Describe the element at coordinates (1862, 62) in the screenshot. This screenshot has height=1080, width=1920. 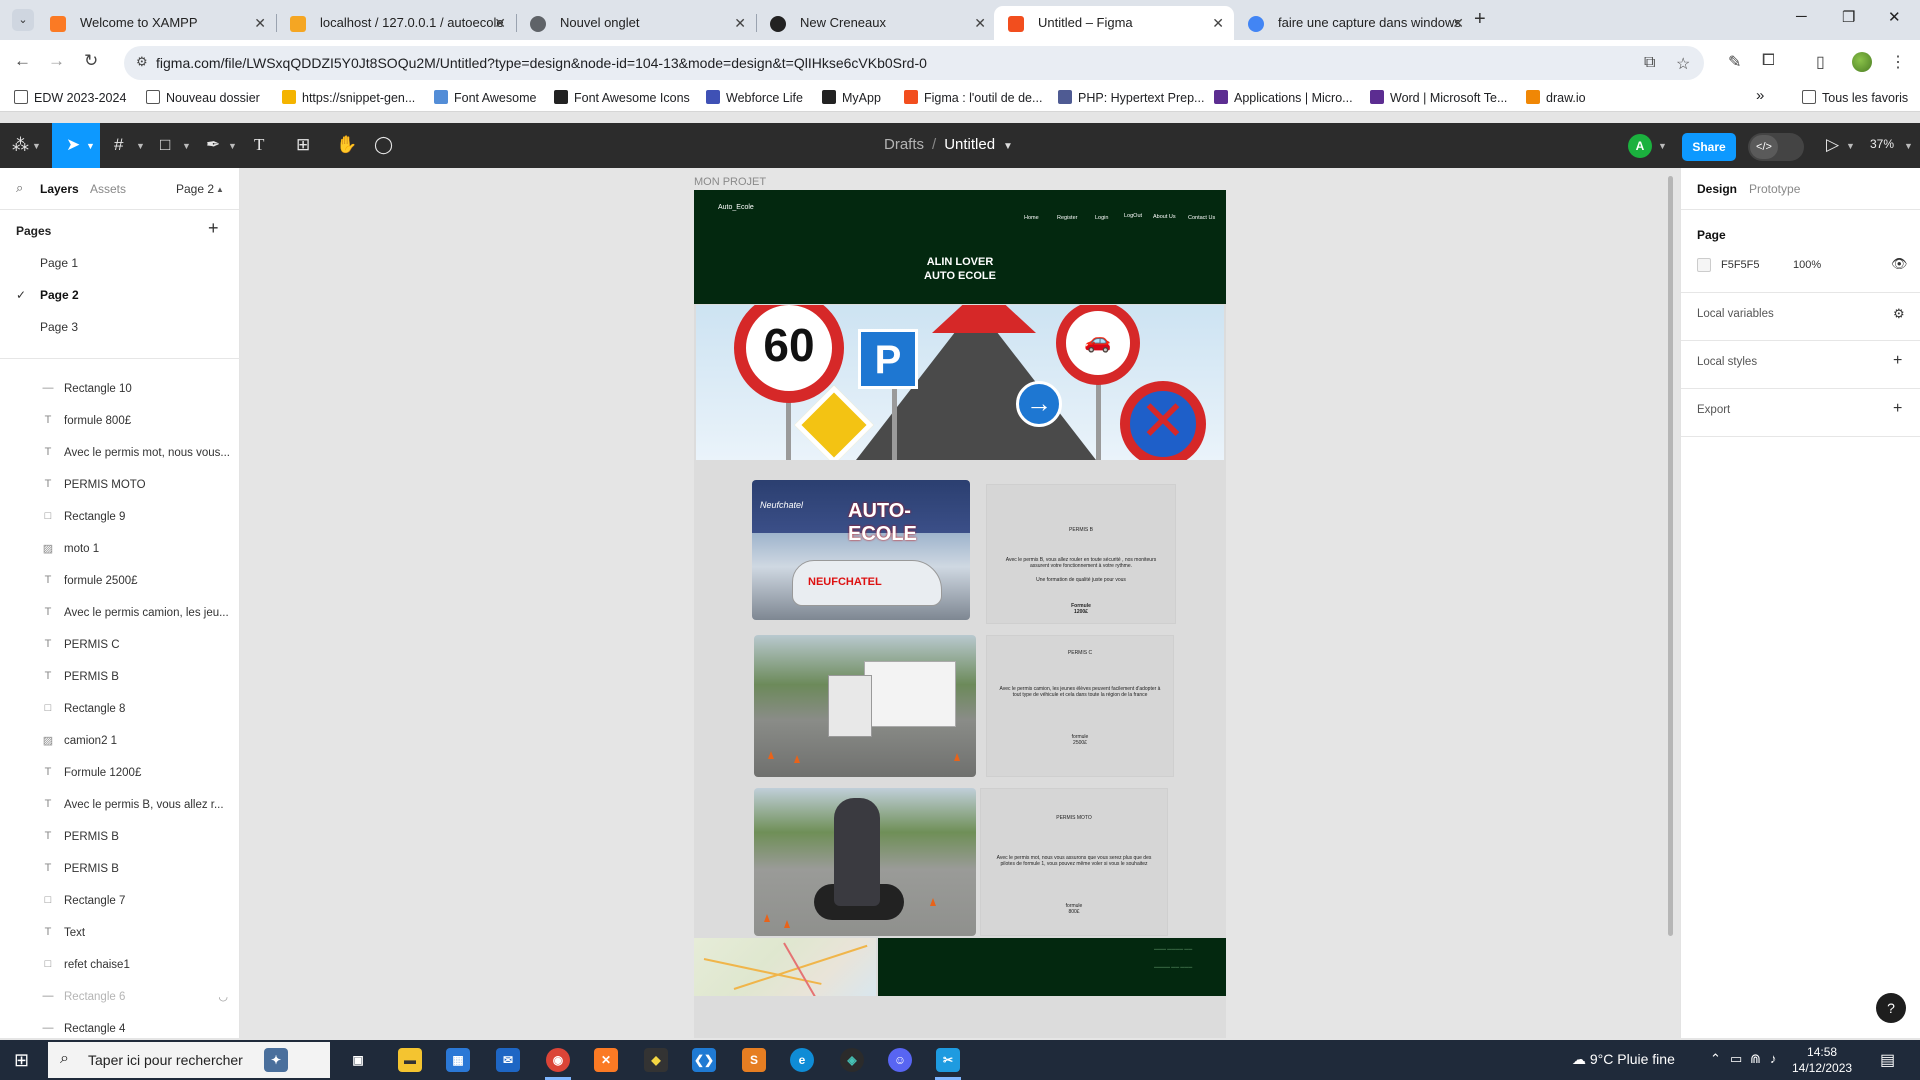
I see `profile-avatar` at that location.